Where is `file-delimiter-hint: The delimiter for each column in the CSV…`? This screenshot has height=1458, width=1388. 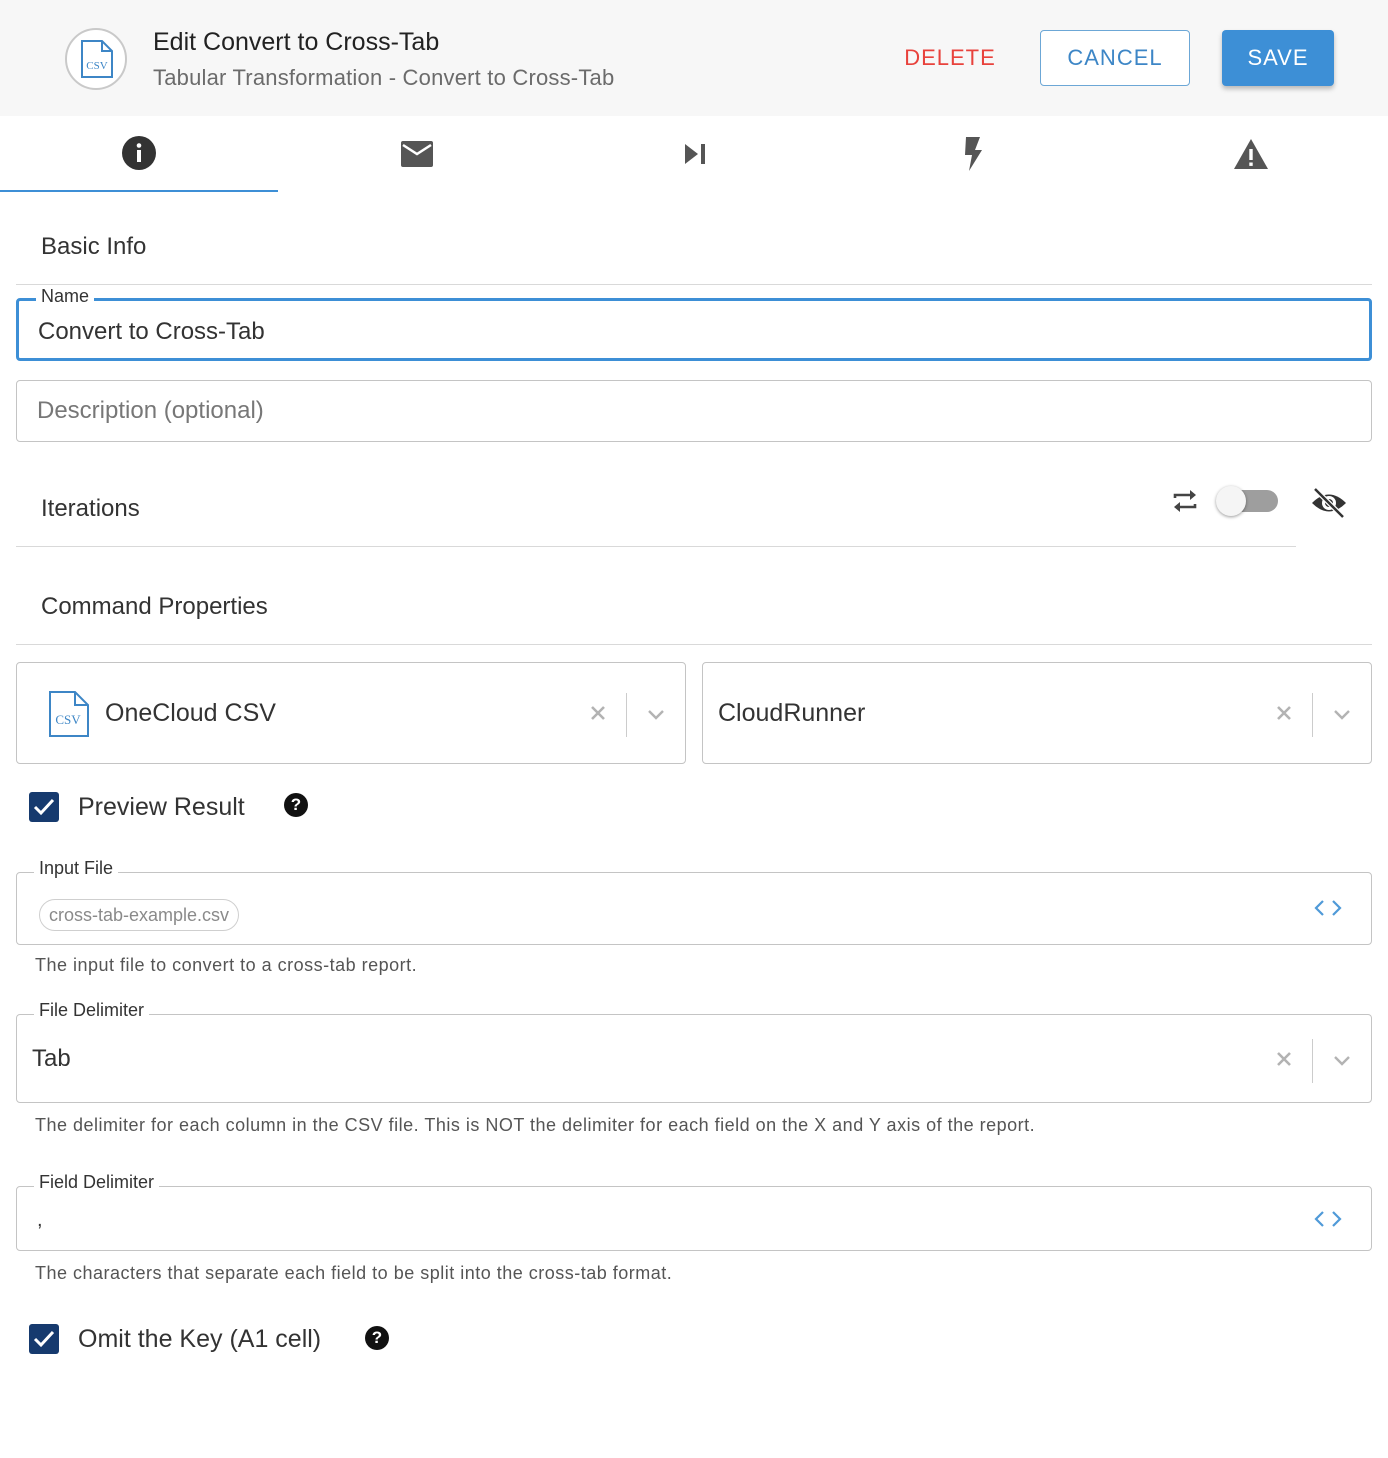
file-delimiter-hint: The delimiter for each column in the CSV… is located at coordinates (535, 1125).